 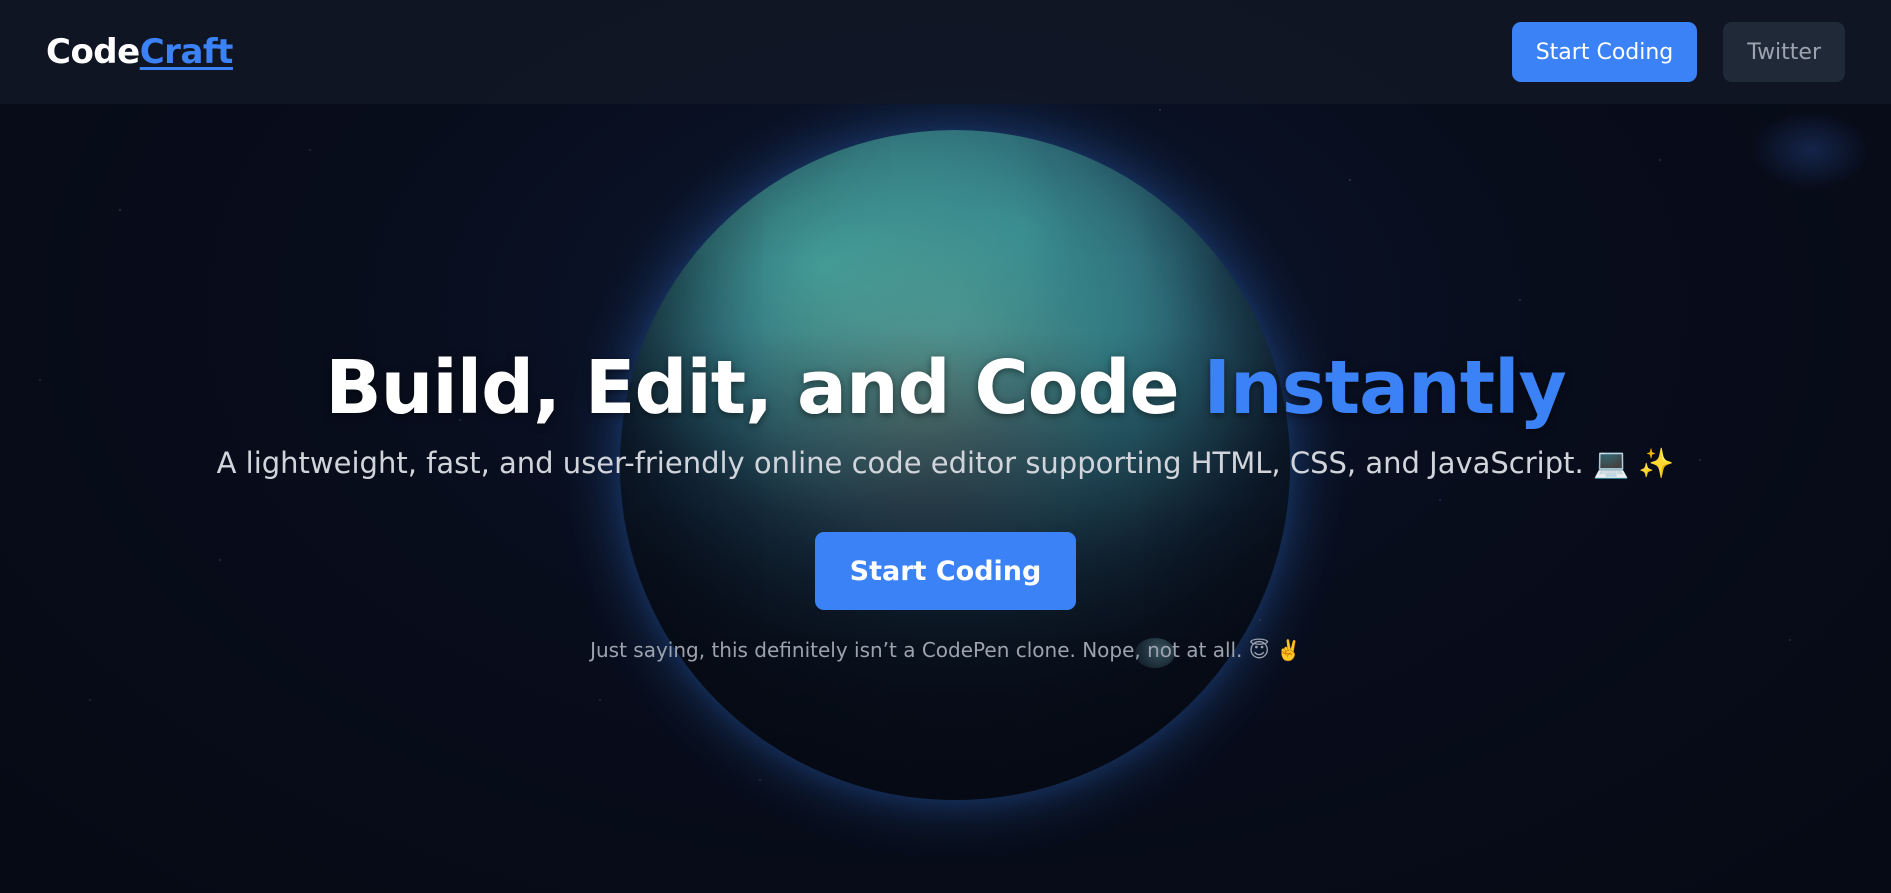 What do you see at coordinates (1811, 150) in the screenshot?
I see `nebula-decoration` at bounding box center [1811, 150].